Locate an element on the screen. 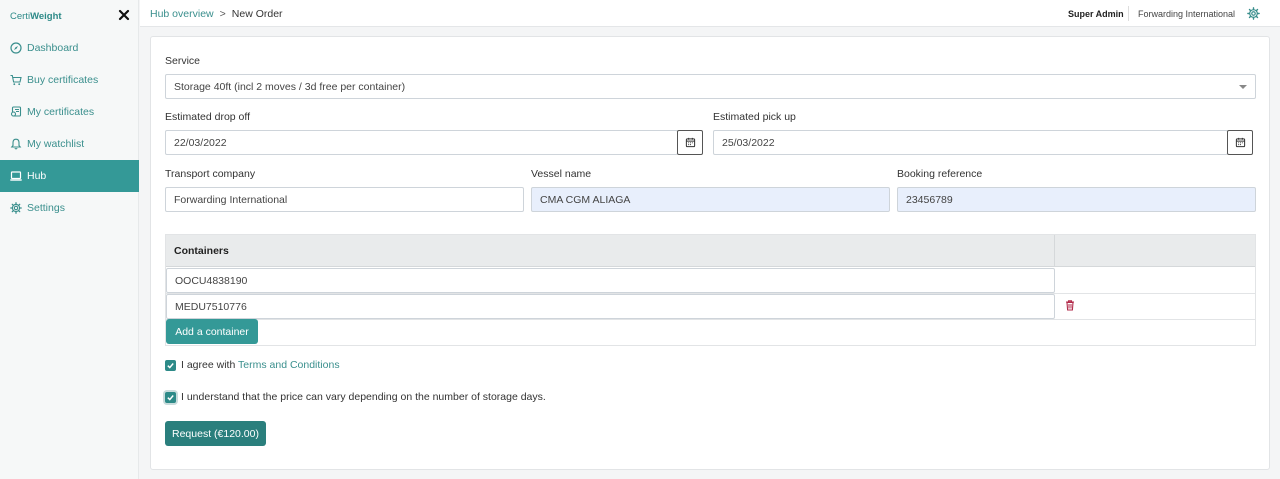 The width and height of the screenshot is (1280, 479). current-user: Super Admin is located at coordinates (1096, 14).